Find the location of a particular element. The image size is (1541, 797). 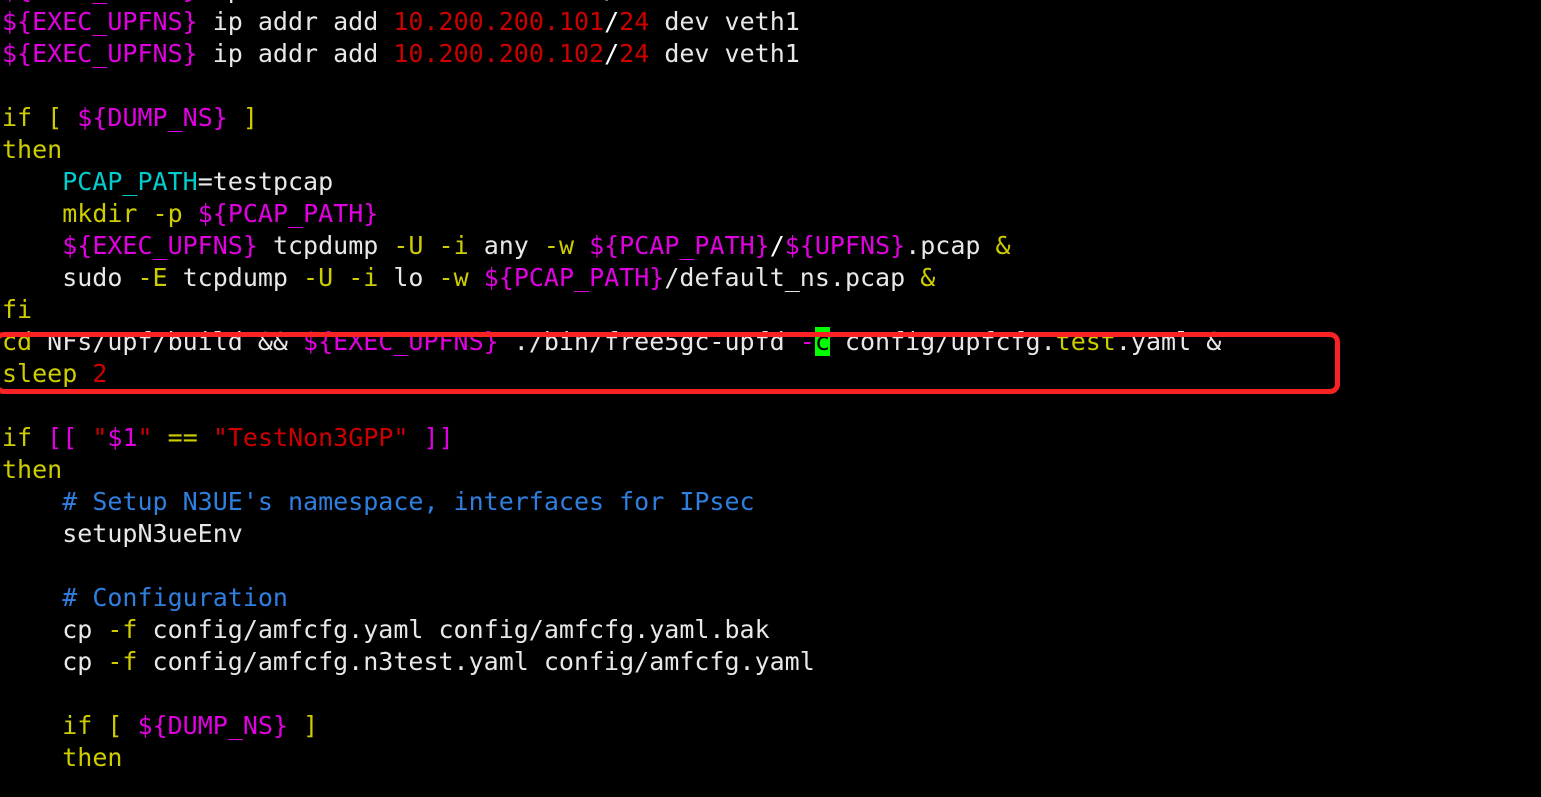

code-token: -w is located at coordinates (559, 245).